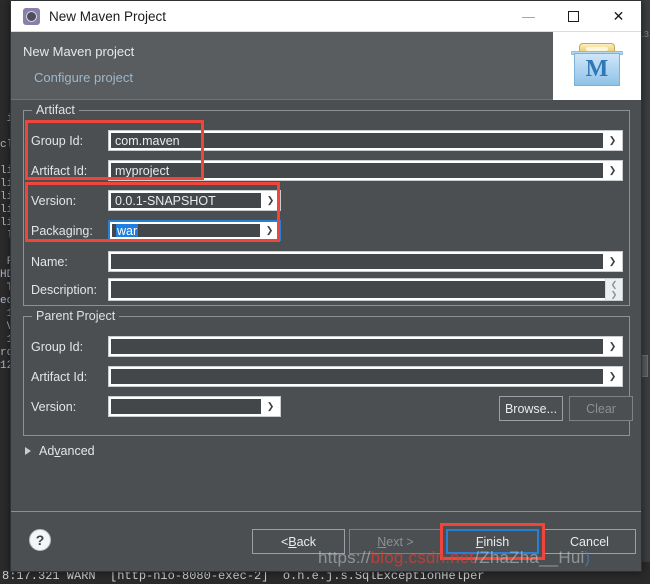  What do you see at coordinates (55, 110) in the screenshot?
I see `artifact-group-legend: Artifact` at bounding box center [55, 110].